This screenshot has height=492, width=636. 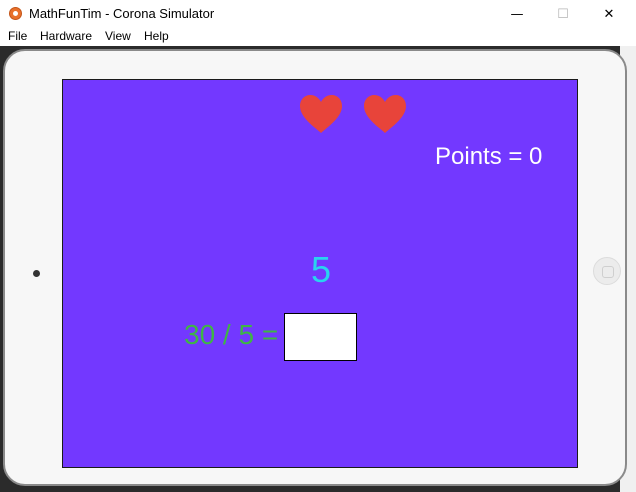 I want to click on maximize-icon: ☐, so click(x=563, y=14).